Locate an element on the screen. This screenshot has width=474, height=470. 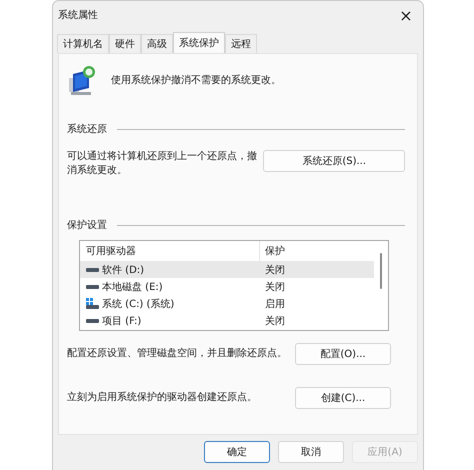
tab: 高级 is located at coordinates (157, 43).